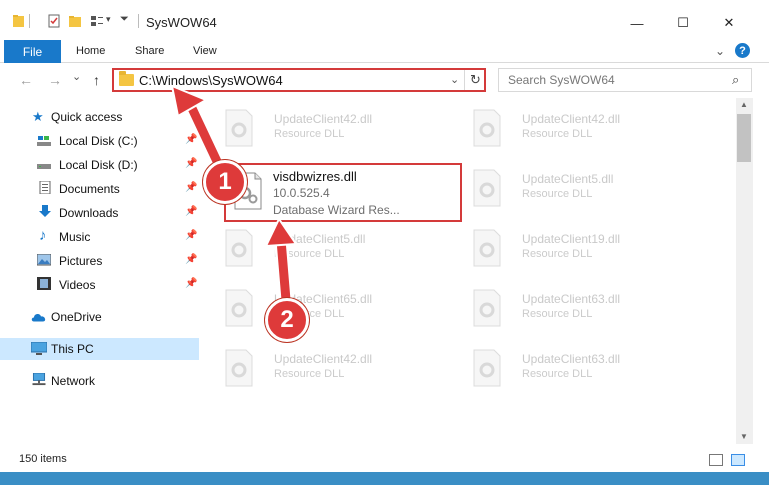 This screenshot has height=485, width=769. Describe the element at coordinates (97, 21) in the screenshot. I see `view-details-icon` at that location.